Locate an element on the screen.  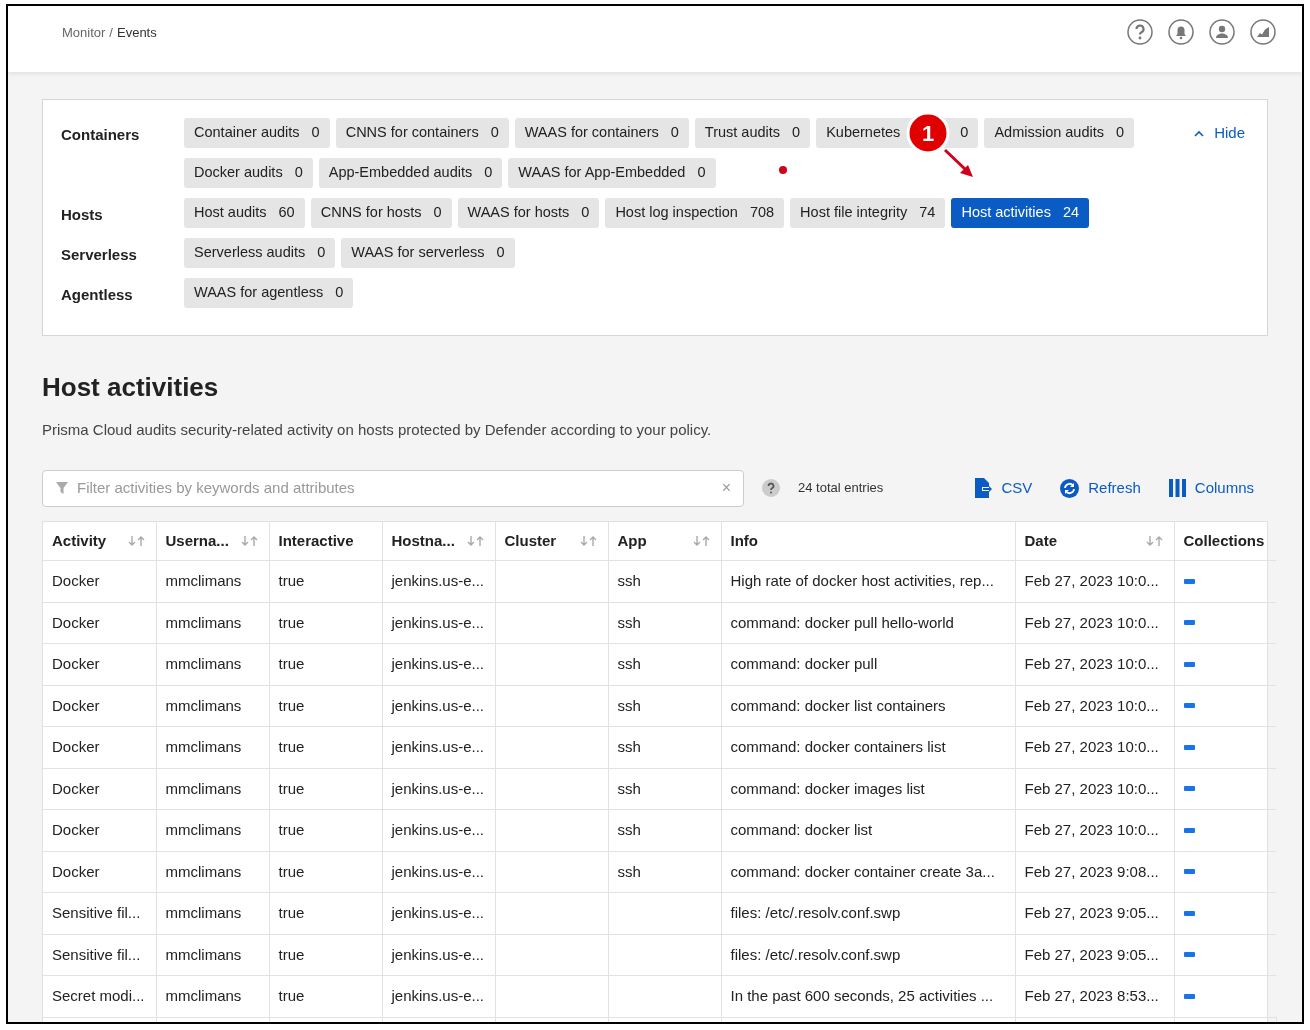
filter-chip: Trust audits 0 is located at coordinates (752, 133).